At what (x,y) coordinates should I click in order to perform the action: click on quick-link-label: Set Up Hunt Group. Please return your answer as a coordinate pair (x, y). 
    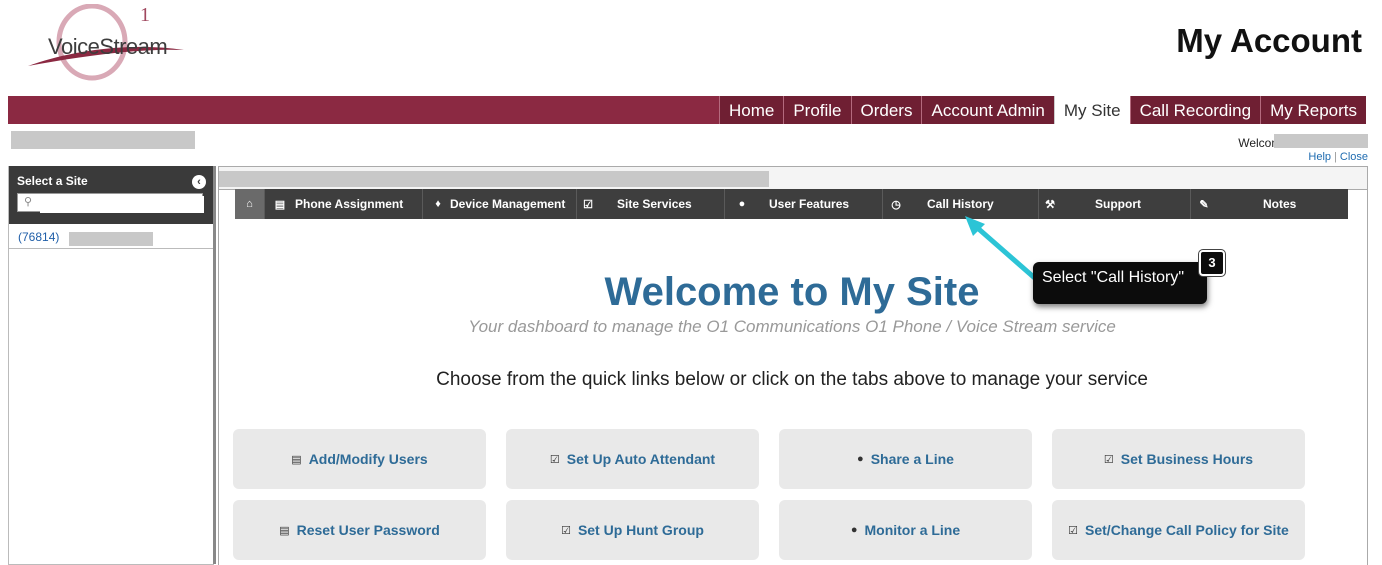
    Looking at the image, I should click on (640, 529).